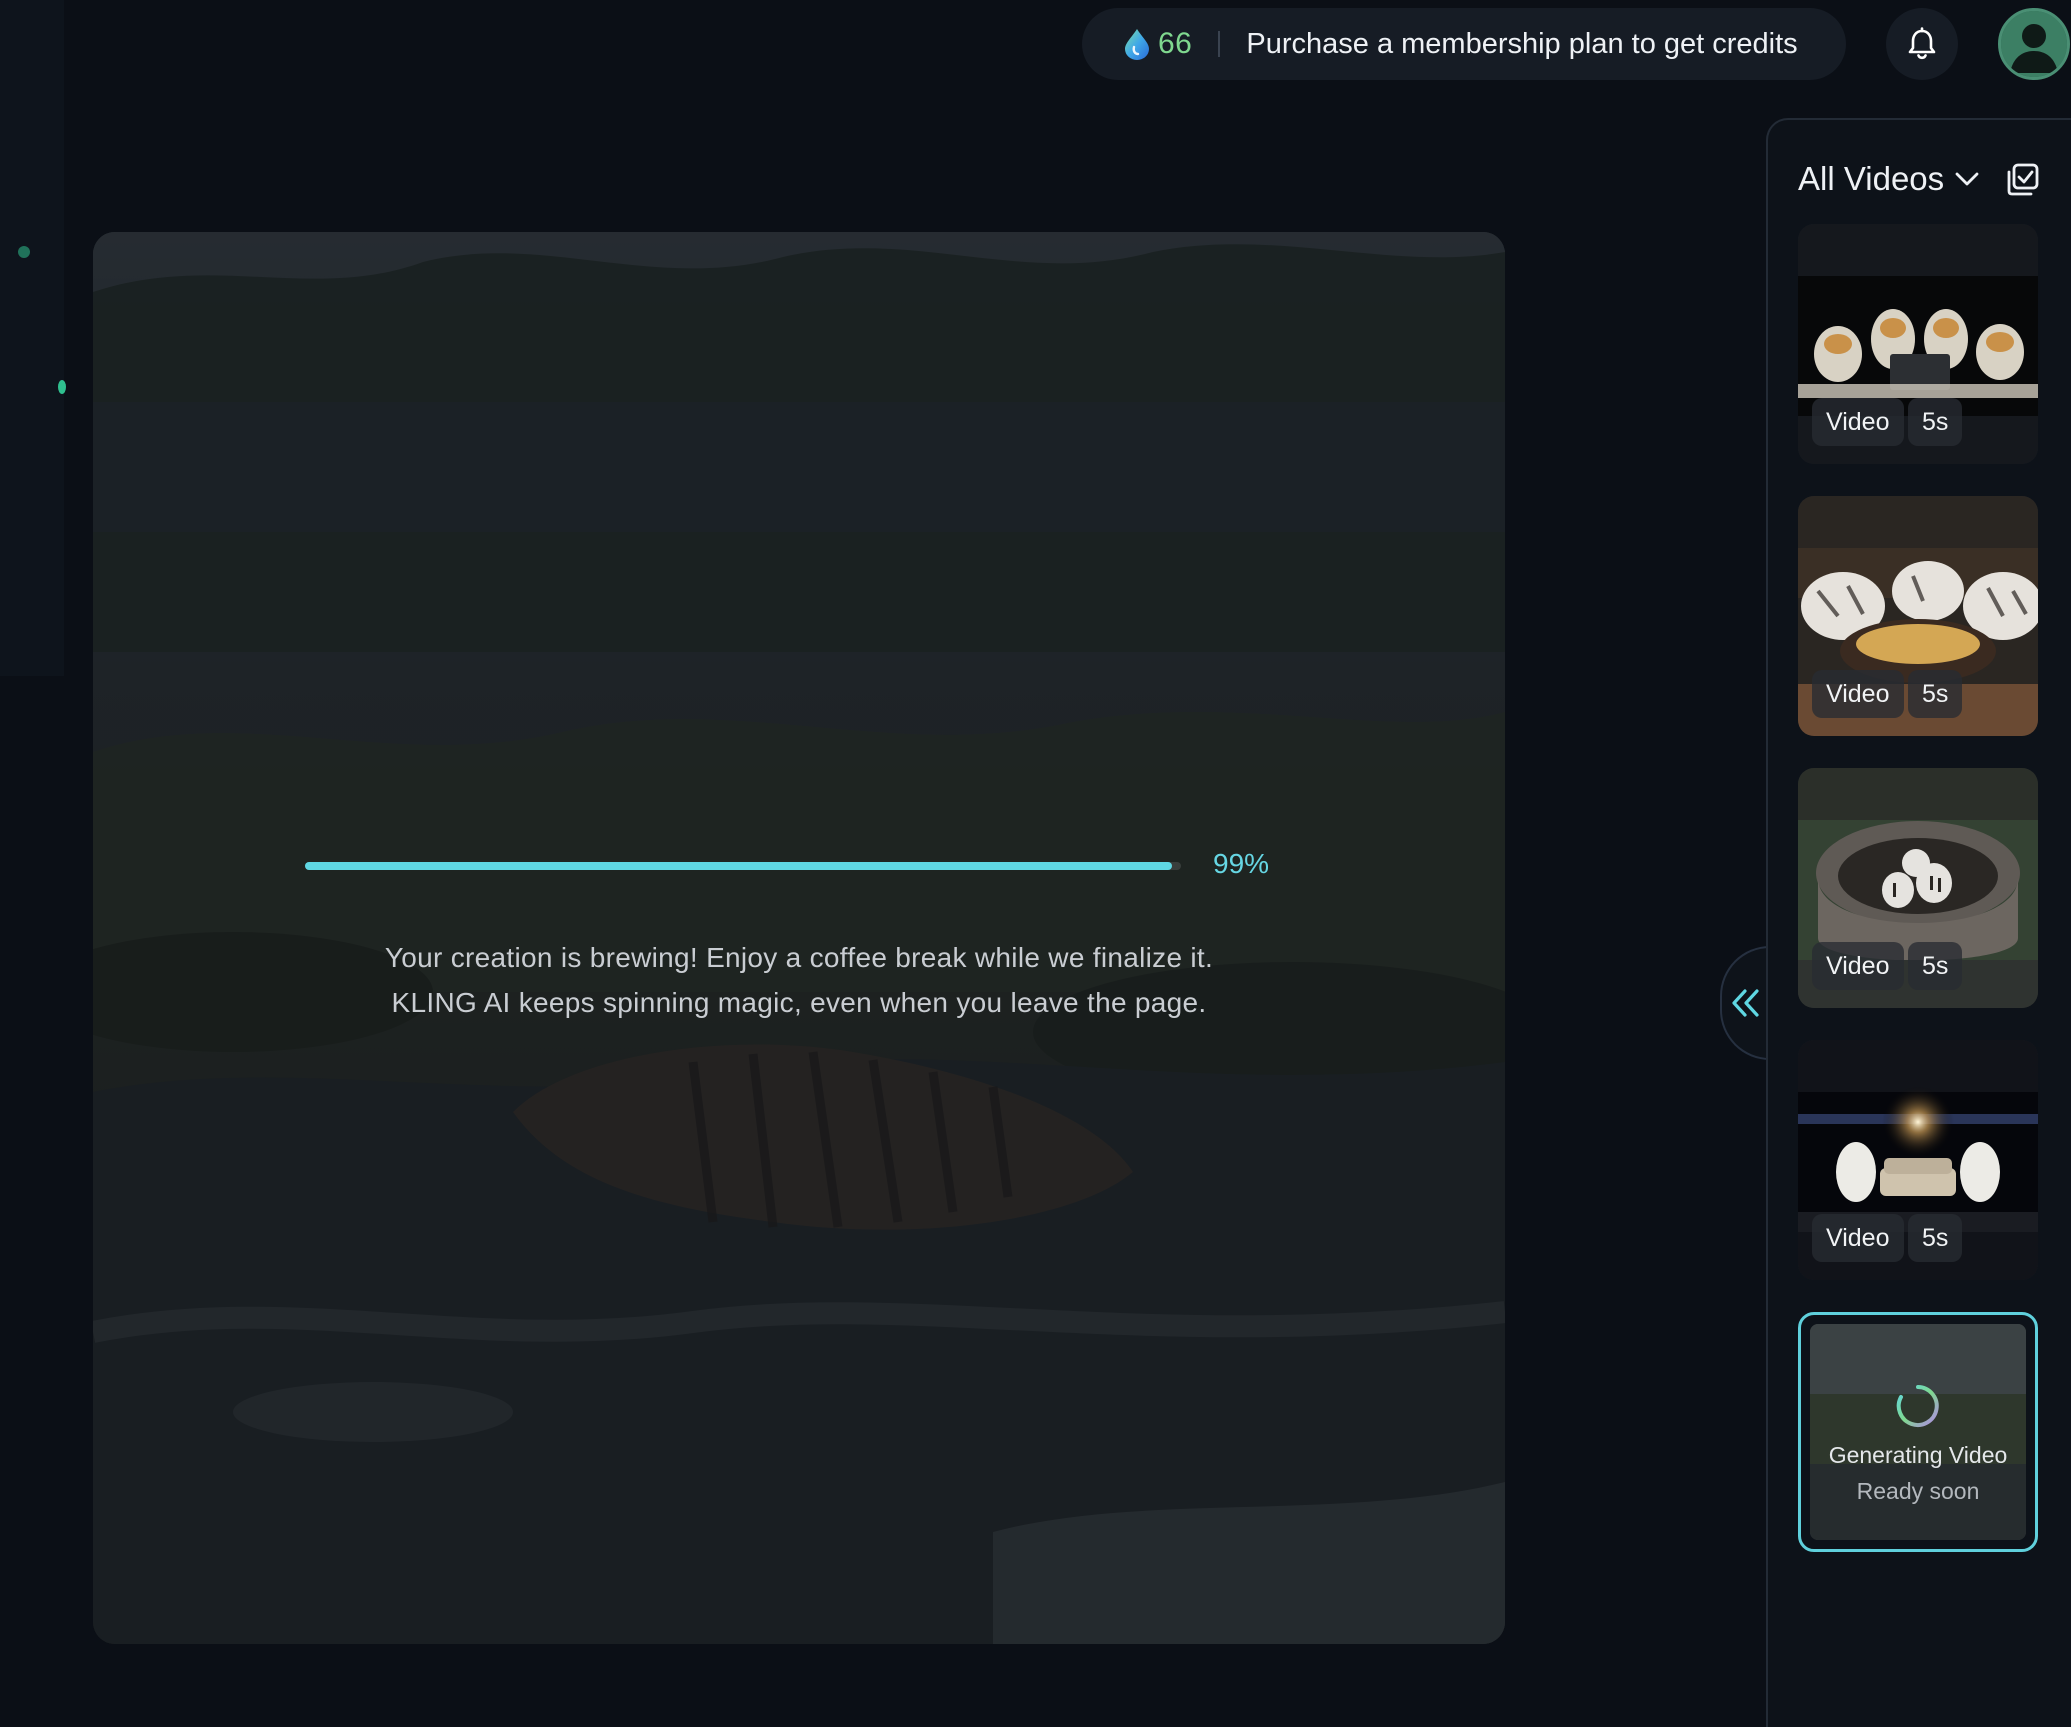  What do you see at coordinates (1175, 43) in the screenshot?
I see `credit-count: 66` at bounding box center [1175, 43].